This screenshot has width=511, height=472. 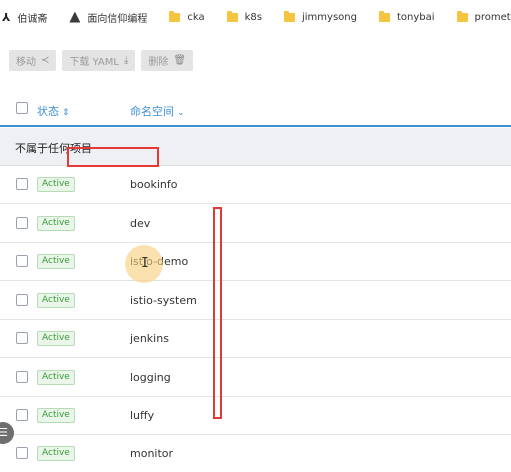 I want to click on table-row: Active jenkins, so click(x=255, y=339).